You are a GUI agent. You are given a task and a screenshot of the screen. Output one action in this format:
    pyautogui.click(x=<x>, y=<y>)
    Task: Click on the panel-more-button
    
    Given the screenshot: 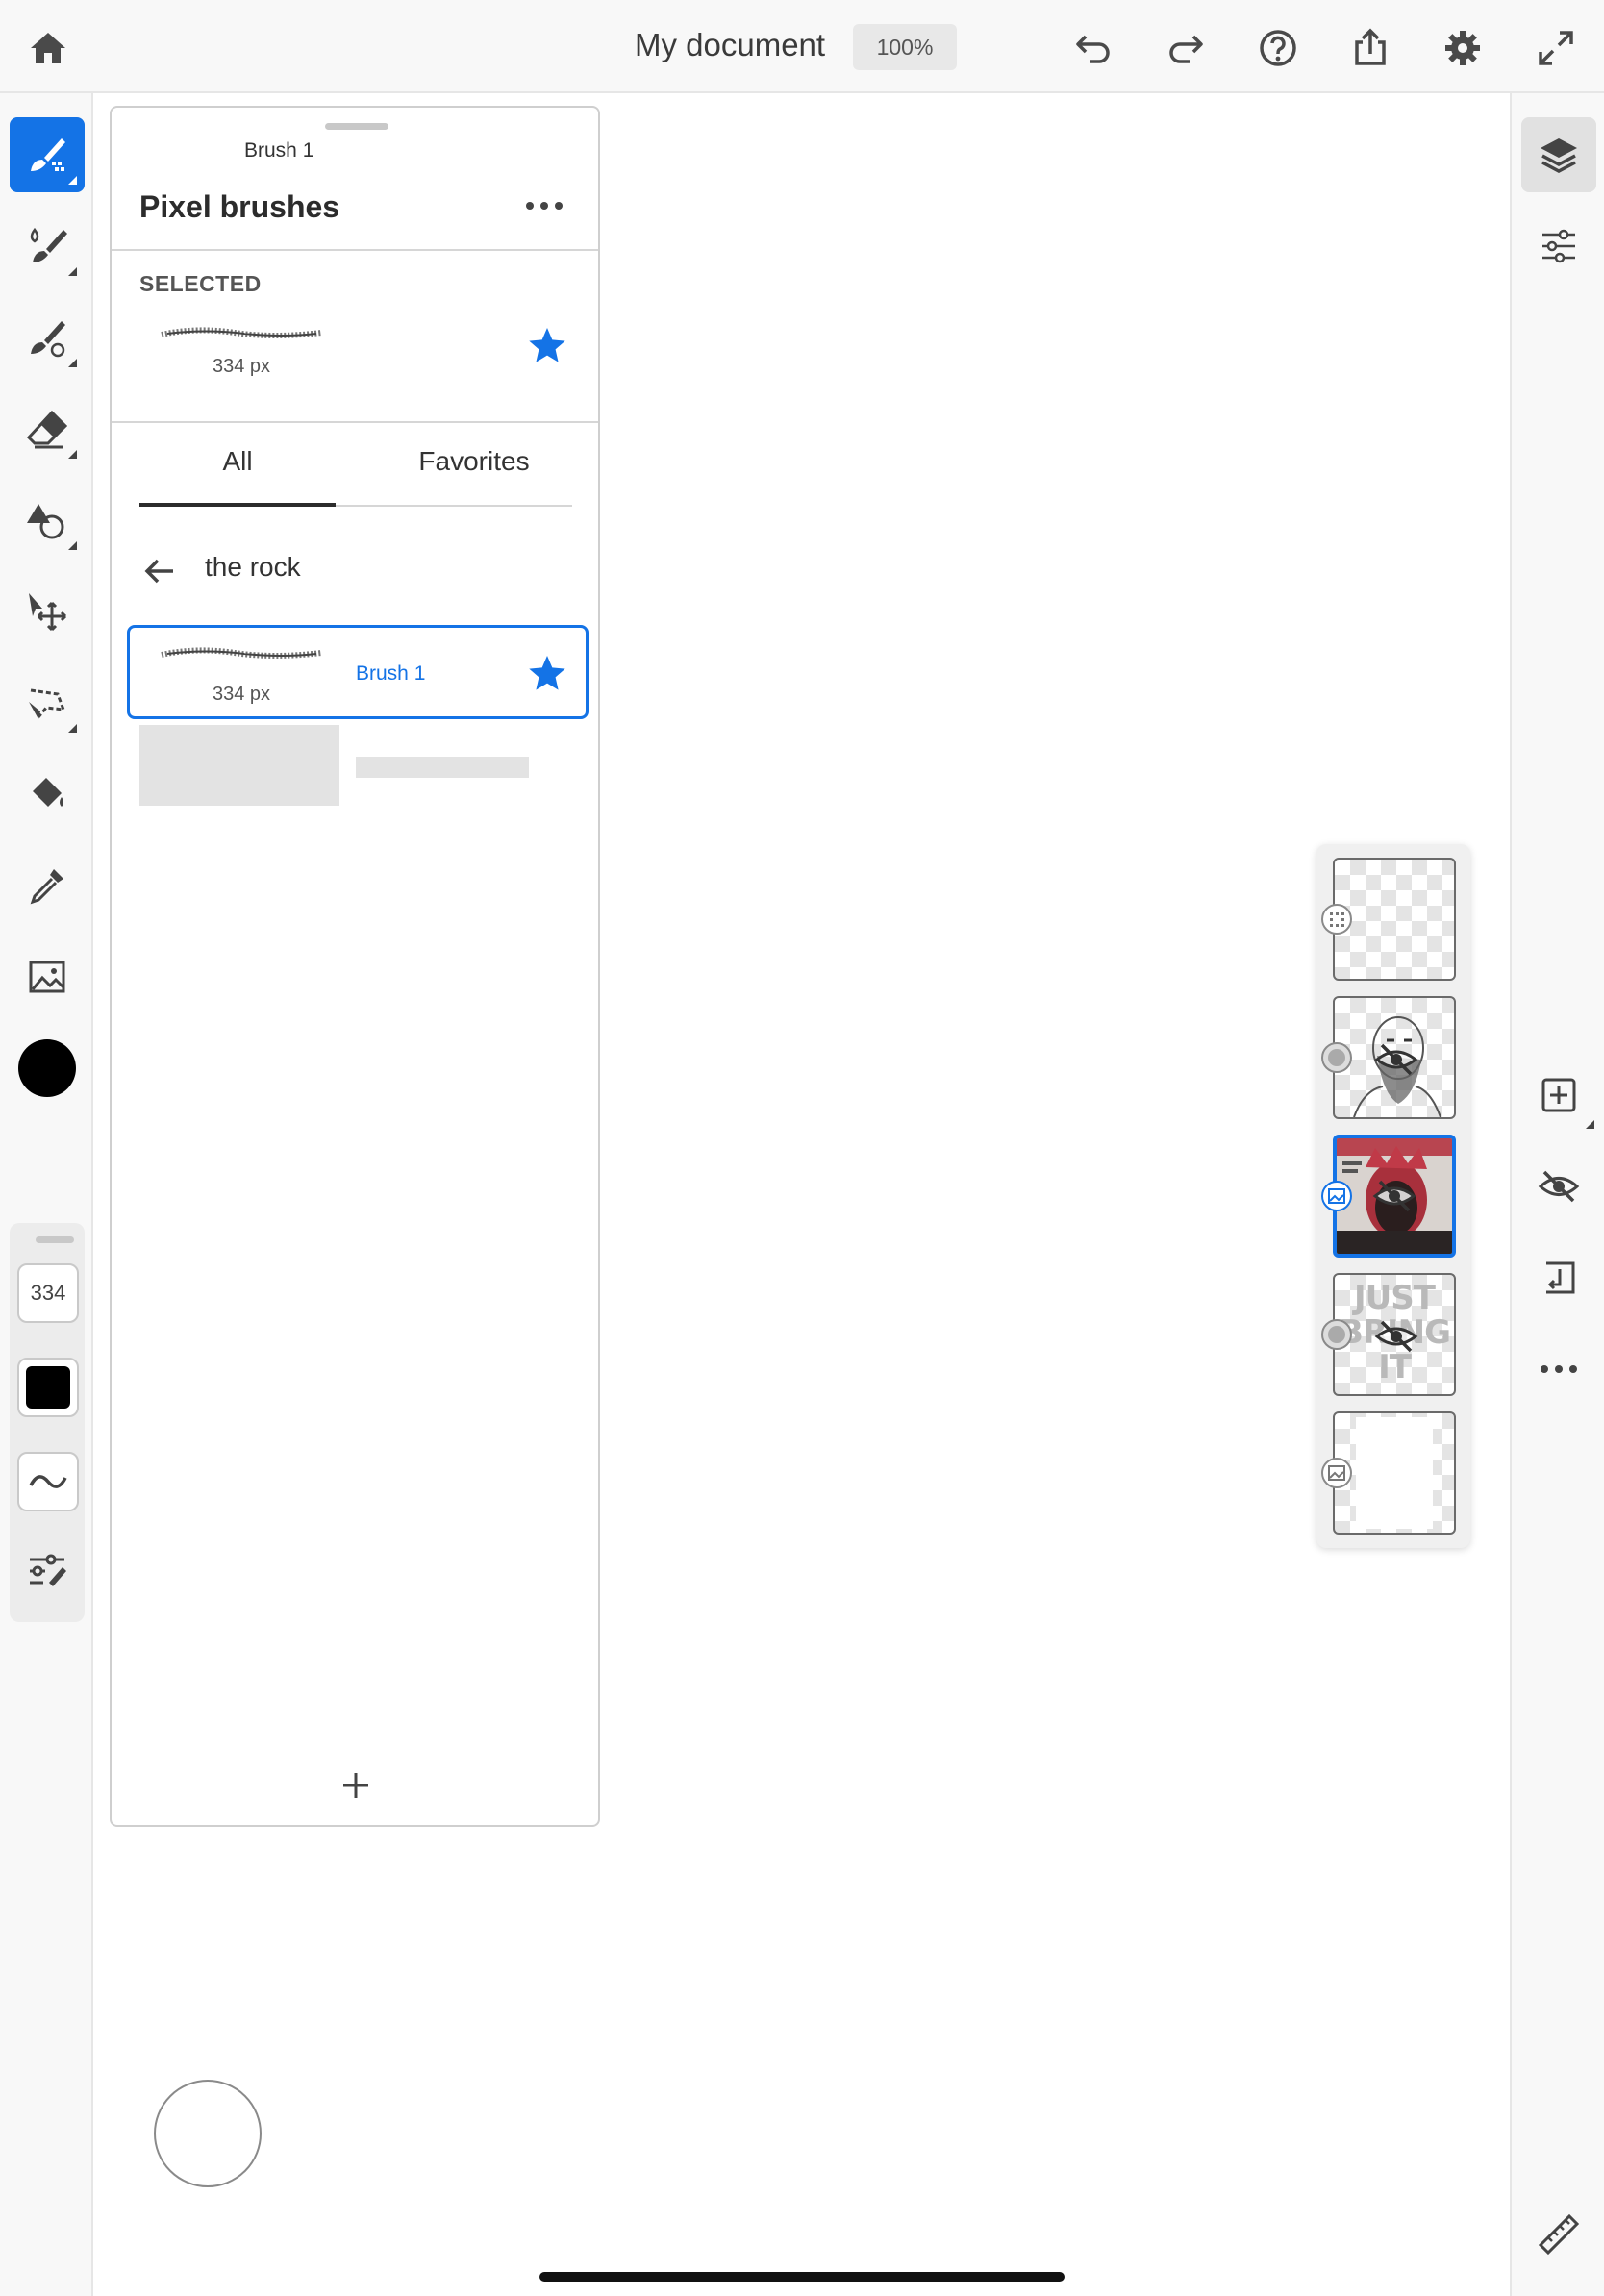 What is the action you would take?
    pyautogui.click(x=544, y=206)
    